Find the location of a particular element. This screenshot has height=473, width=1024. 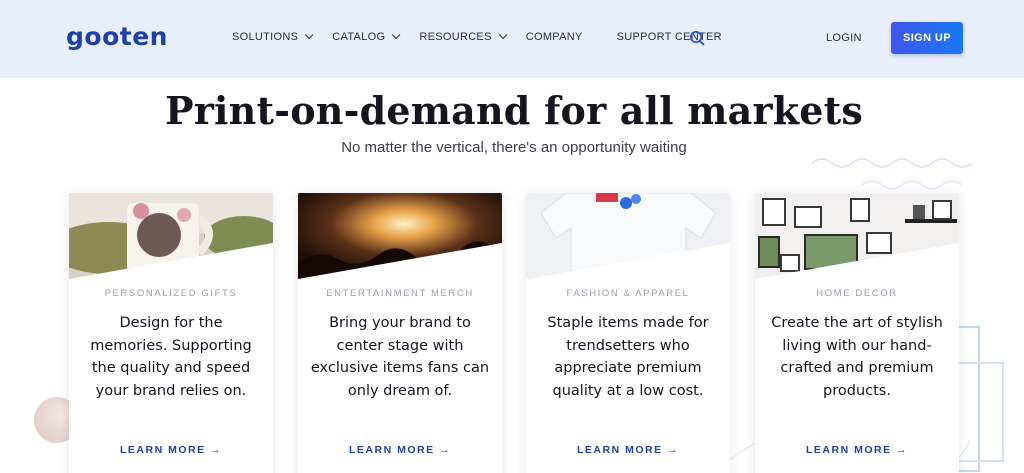

nav-company: COMPANY is located at coordinates (554, 37).